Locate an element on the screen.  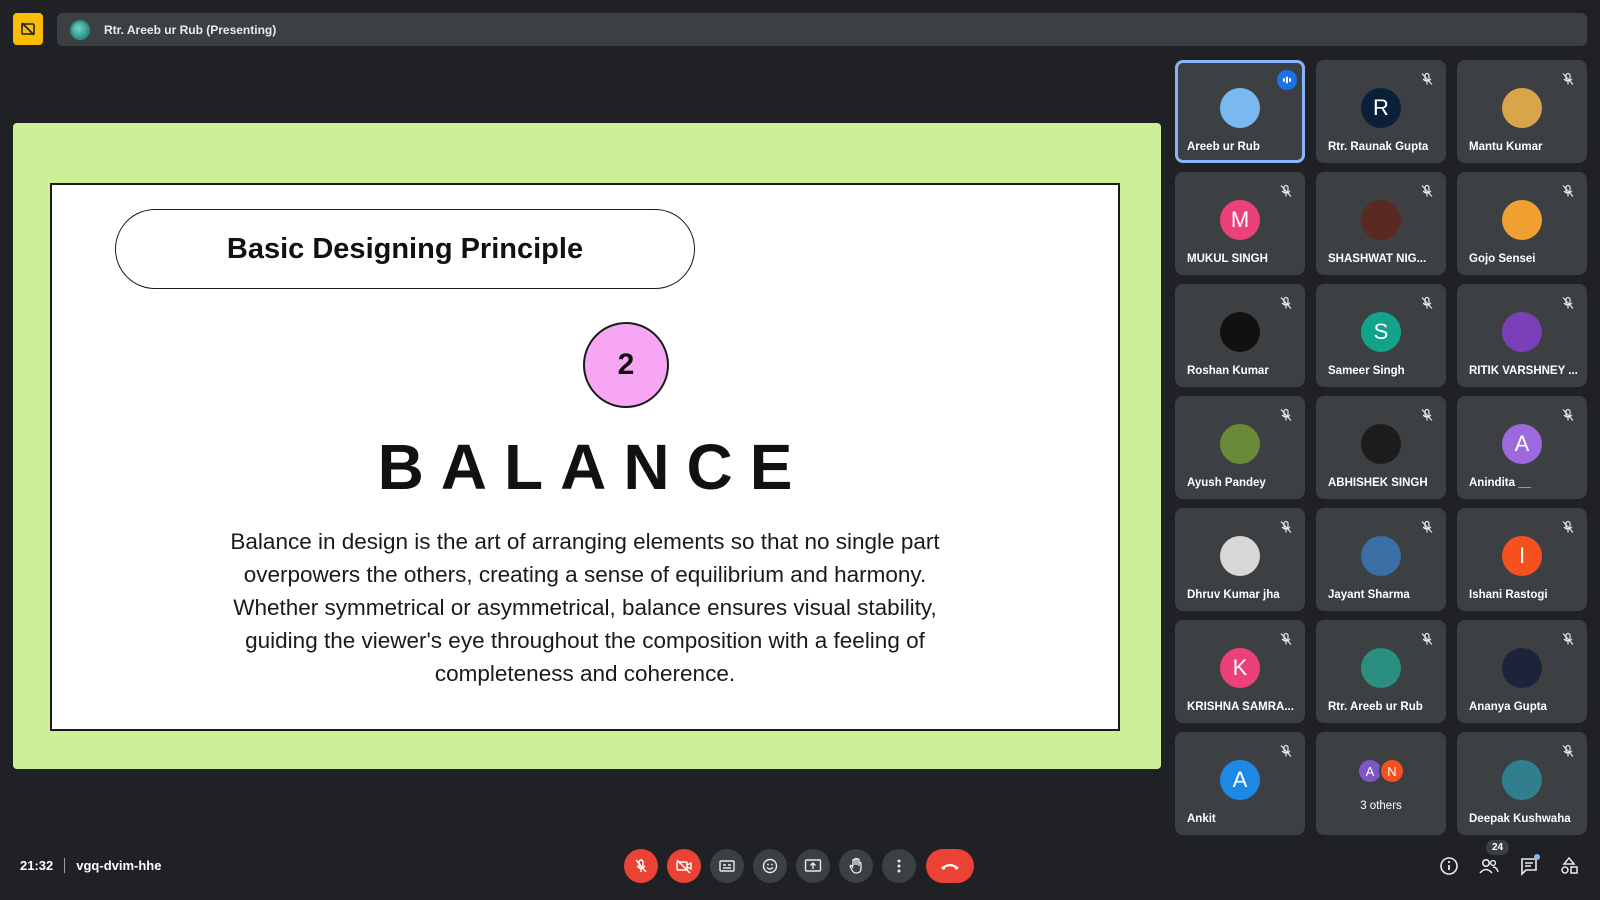
activities-icon is located at coordinates (1569, 865).